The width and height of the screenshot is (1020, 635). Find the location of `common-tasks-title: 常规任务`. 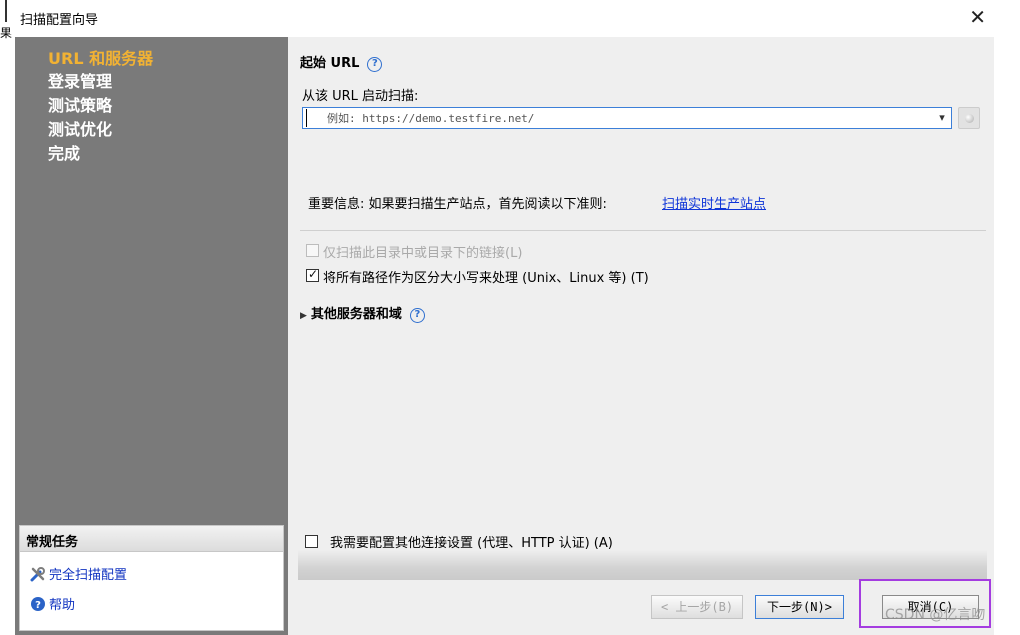

common-tasks-title: 常规任务 is located at coordinates (151, 539).